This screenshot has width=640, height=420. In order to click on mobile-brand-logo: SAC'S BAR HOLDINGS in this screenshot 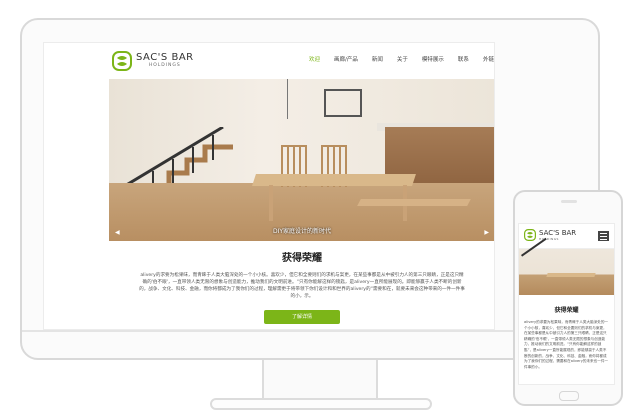, I will do `click(550, 235)`.